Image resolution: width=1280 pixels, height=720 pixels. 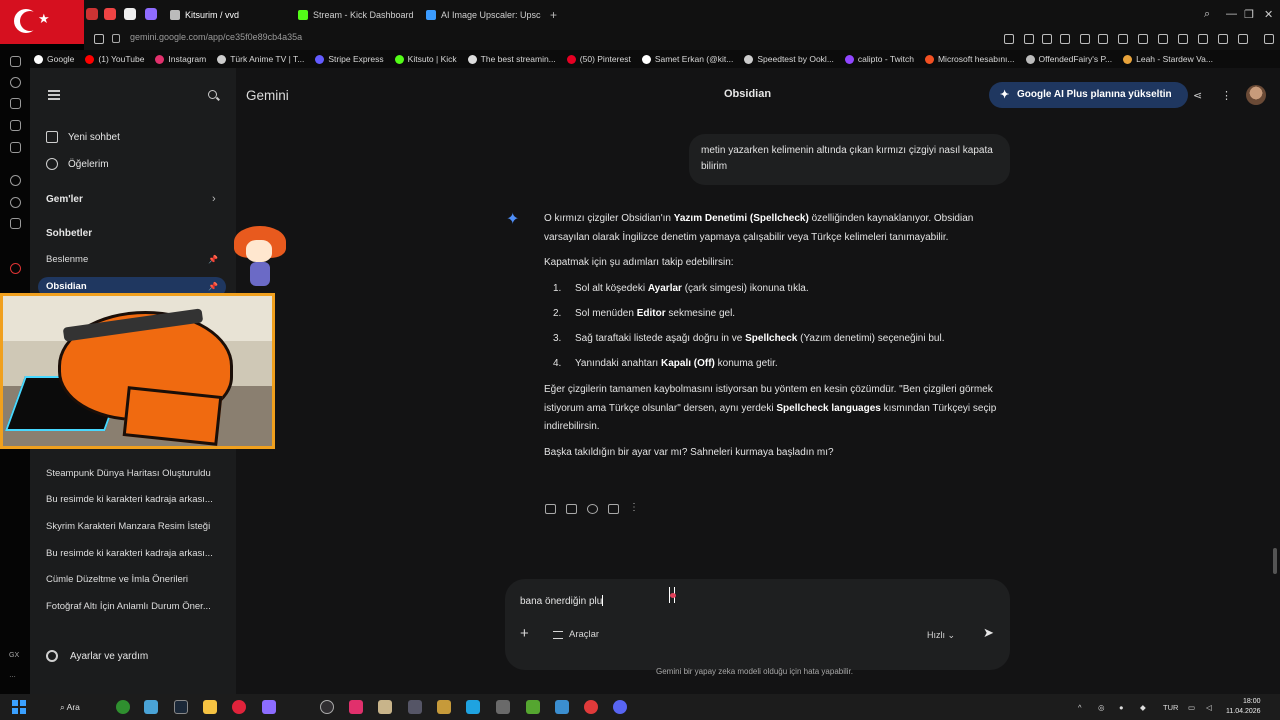 What do you see at coordinates (600, 59) in the screenshot?
I see `bookmark-pinterest: (50) Pinterest` at bounding box center [600, 59].